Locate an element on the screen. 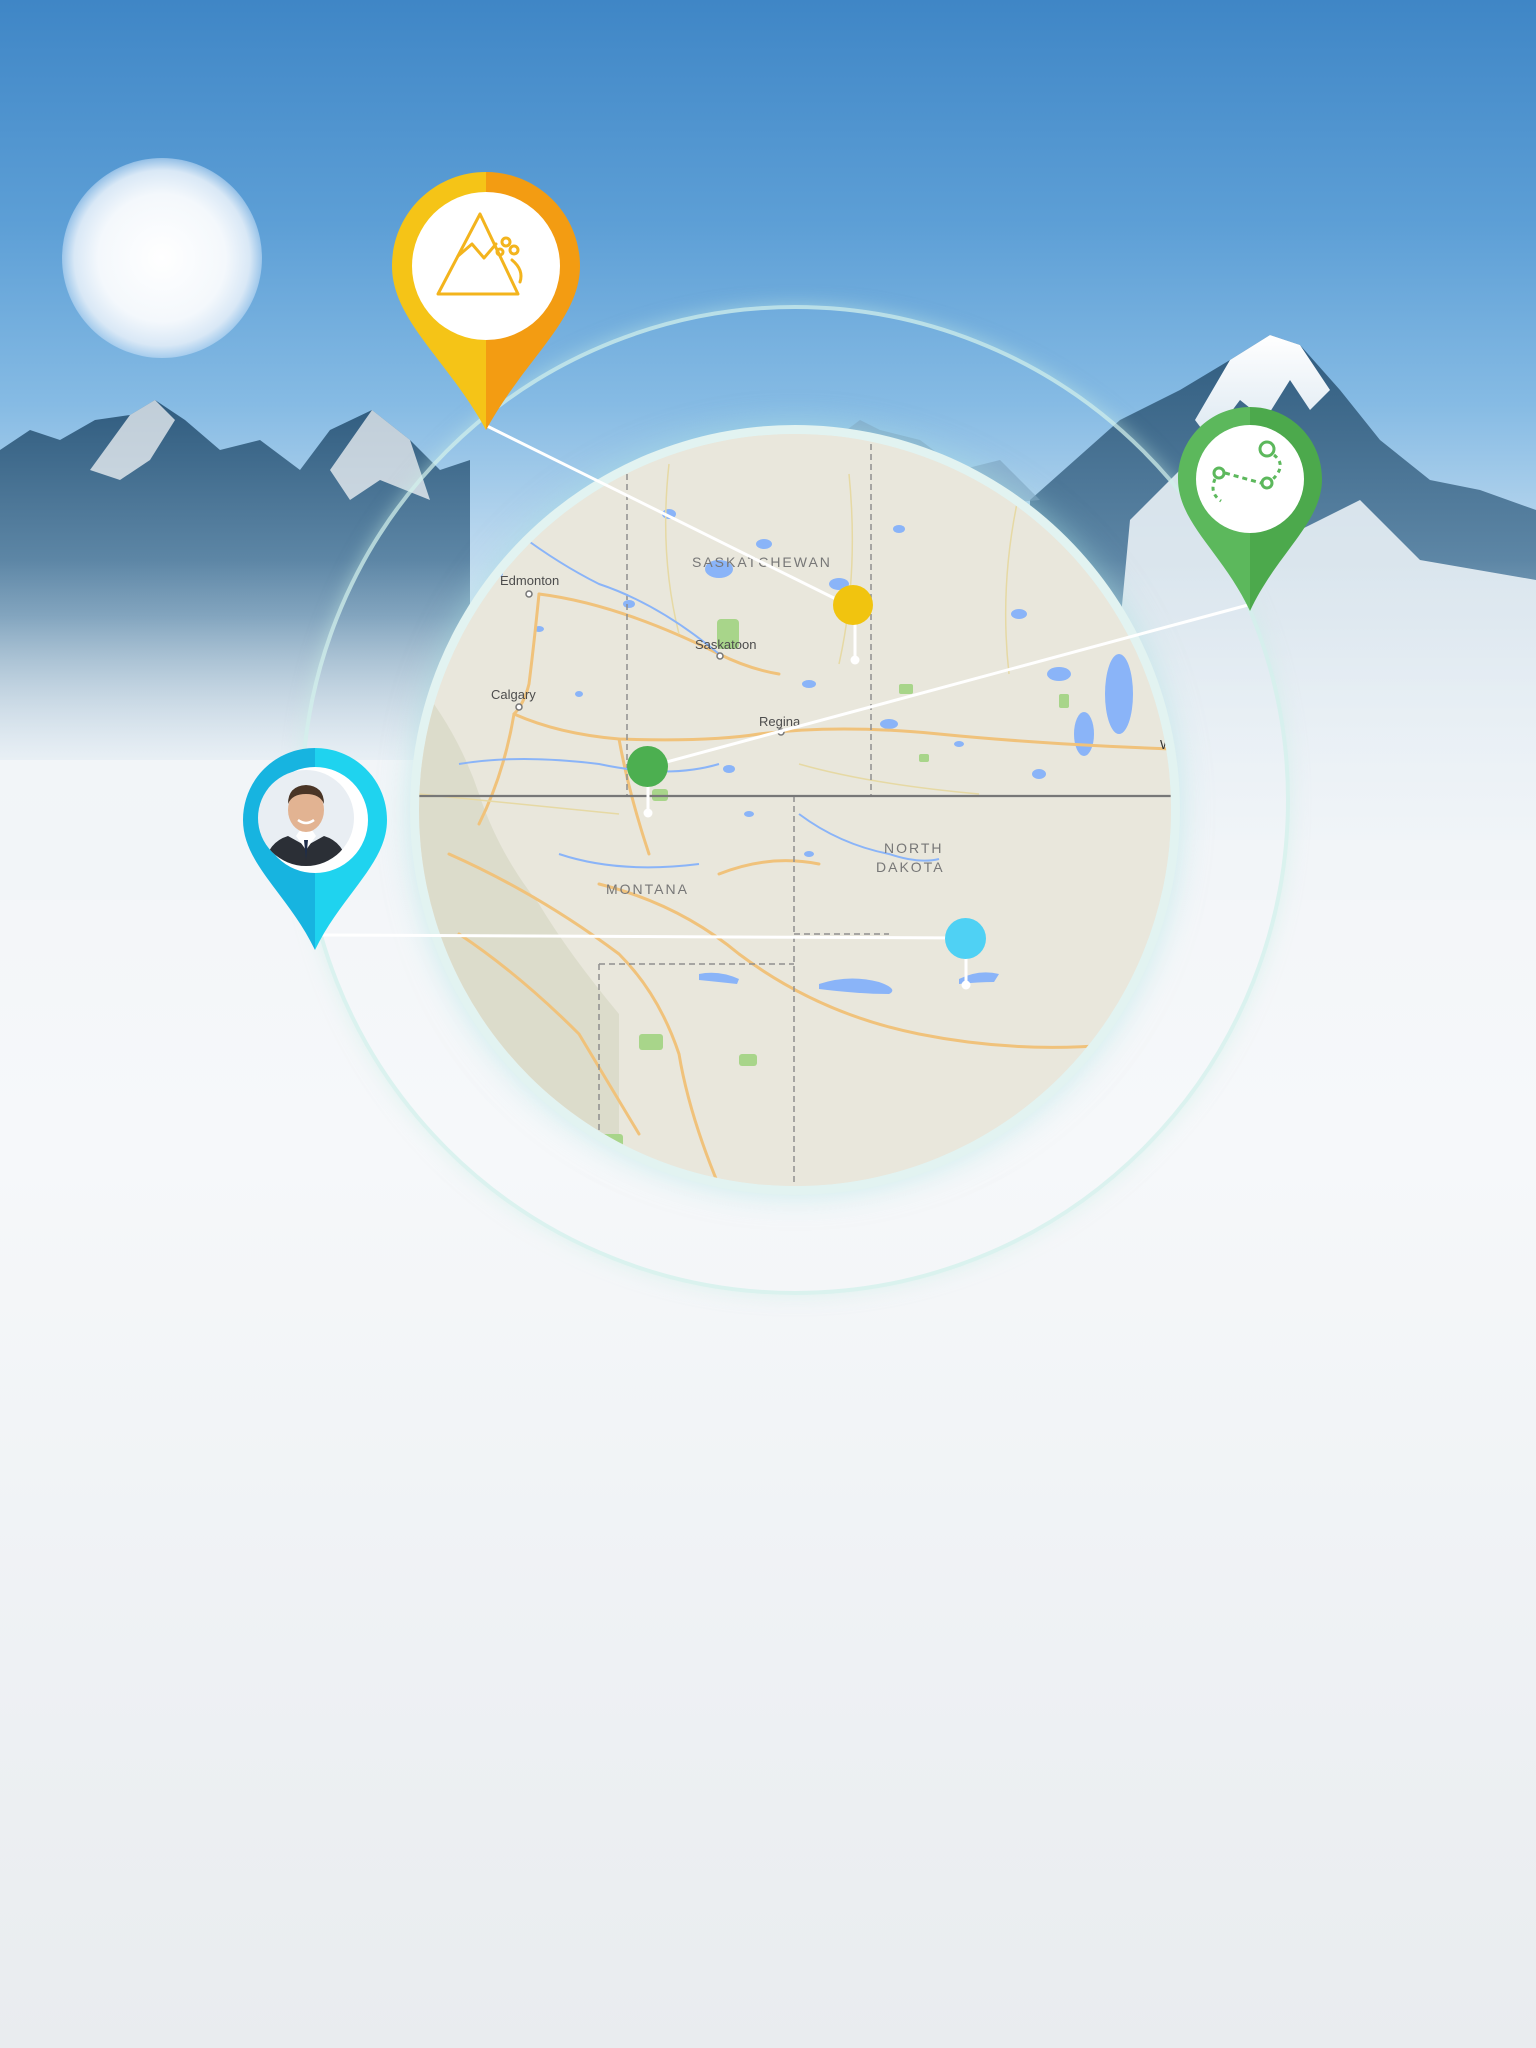 Image resolution: width=1536 pixels, height=2048 pixels. map-marker-green is located at coordinates (647, 766).